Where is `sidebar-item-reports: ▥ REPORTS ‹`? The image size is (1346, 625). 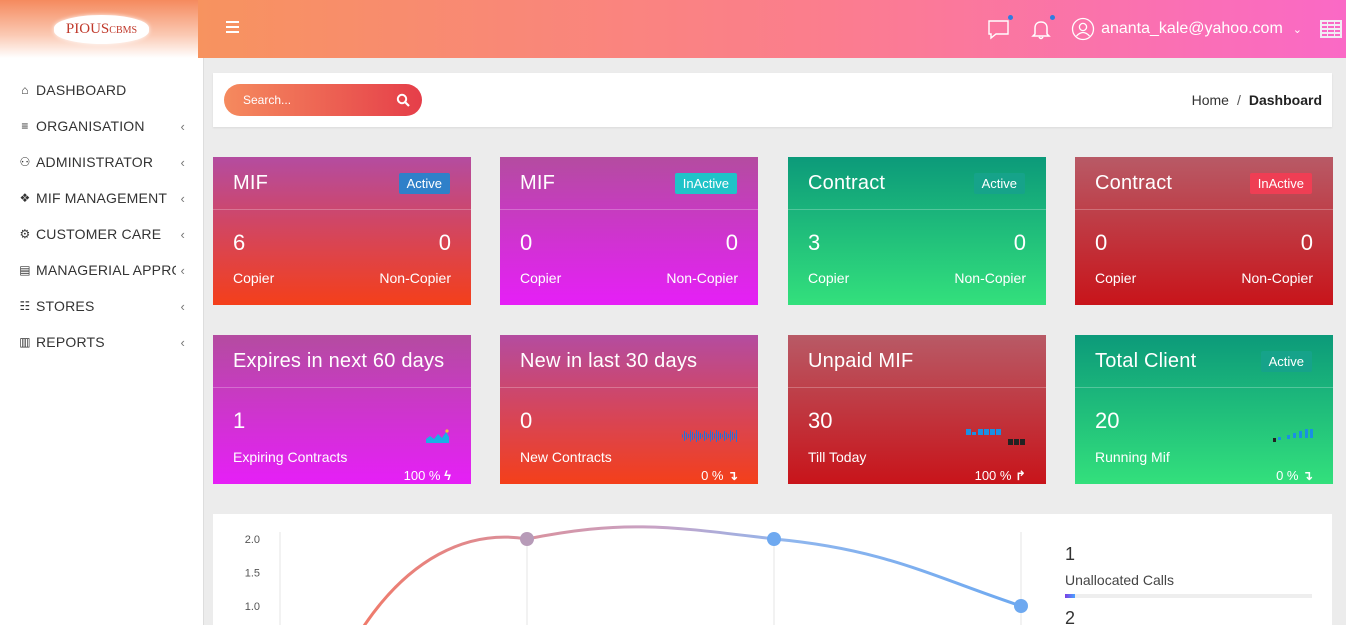 sidebar-item-reports: ▥ REPORTS ‹ is located at coordinates (101, 342).